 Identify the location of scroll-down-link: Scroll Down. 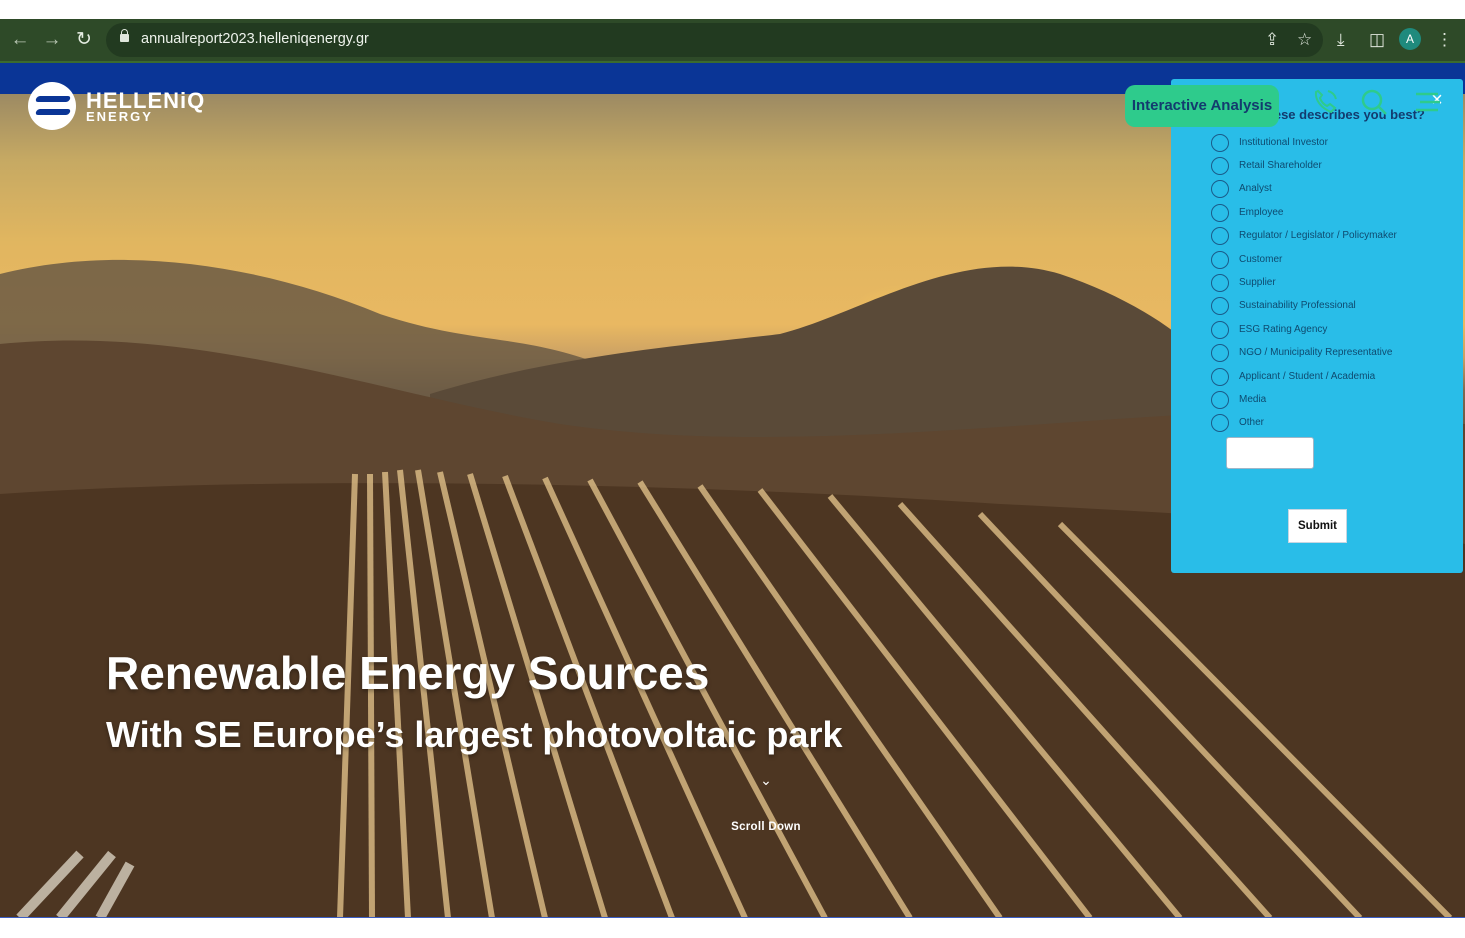
(766, 827).